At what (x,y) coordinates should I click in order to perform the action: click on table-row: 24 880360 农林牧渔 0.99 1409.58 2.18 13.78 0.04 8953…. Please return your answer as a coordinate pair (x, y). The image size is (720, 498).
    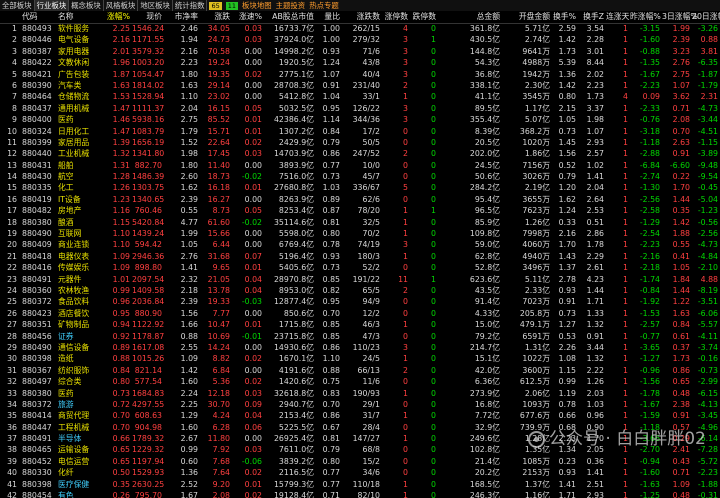
    Looking at the image, I should click on (360, 290).